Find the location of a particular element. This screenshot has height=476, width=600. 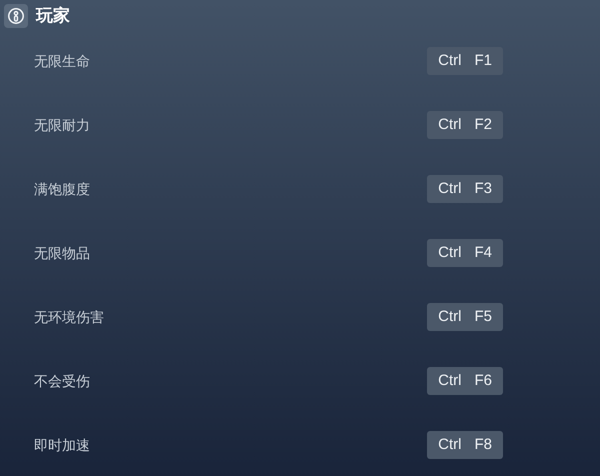

key-label: F5 is located at coordinates (483, 316).